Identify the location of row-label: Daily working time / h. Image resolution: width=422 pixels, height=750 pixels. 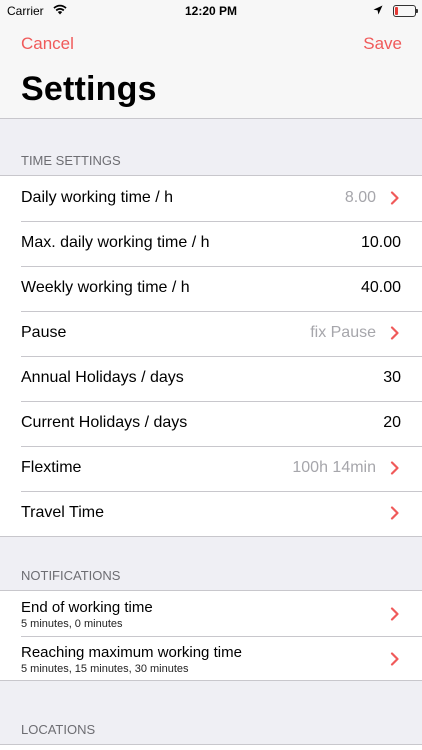
(97, 197).